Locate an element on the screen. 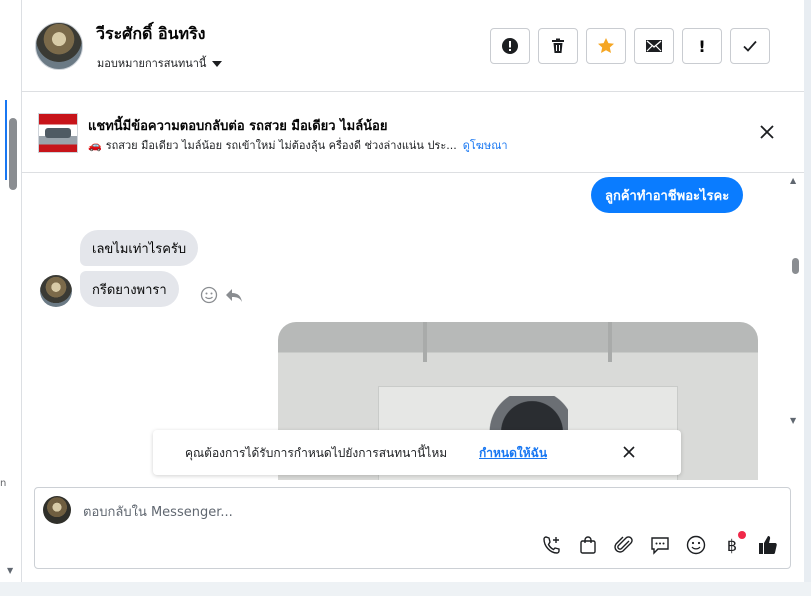 The image size is (811, 596). baht-icon: ฿ is located at coordinates (732, 545).